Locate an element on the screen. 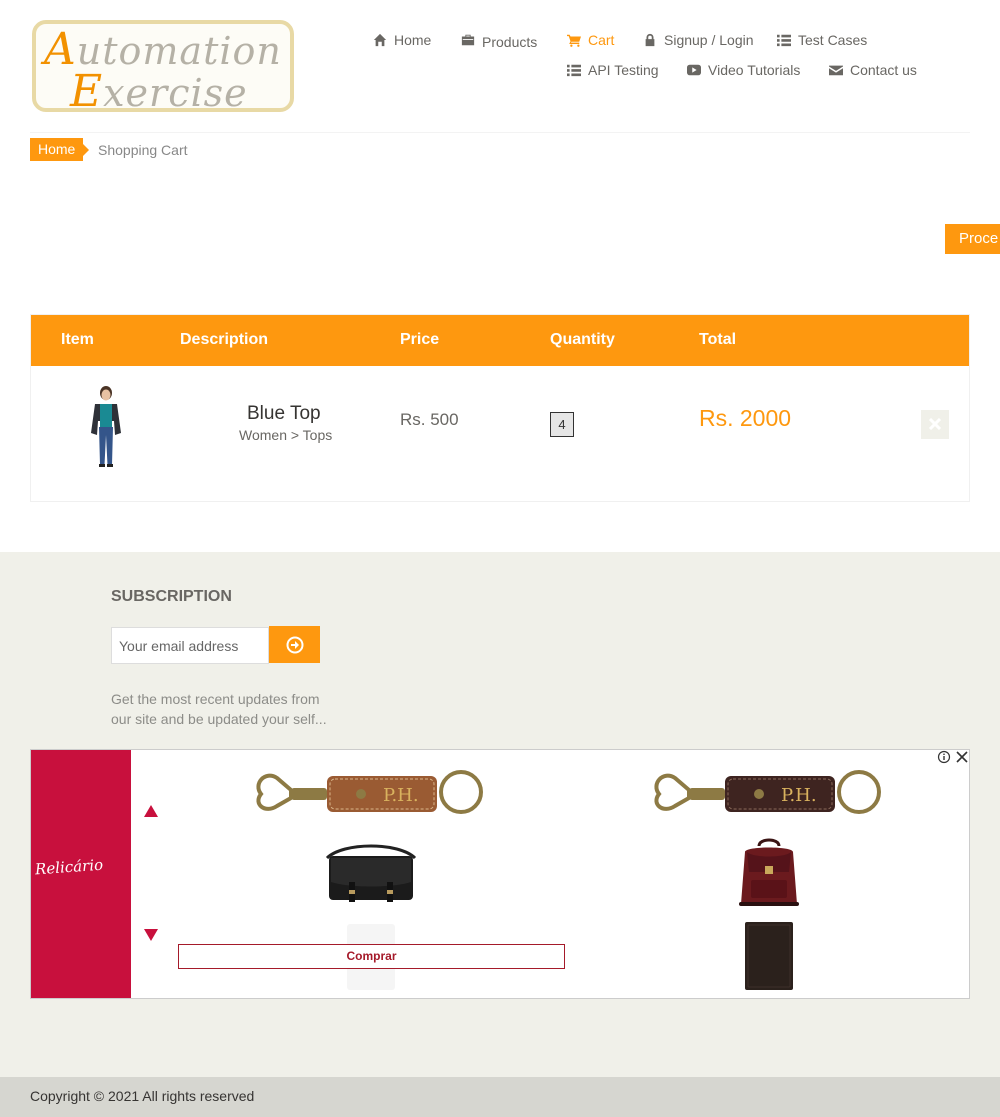  header-description: Description is located at coordinates (224, 339).